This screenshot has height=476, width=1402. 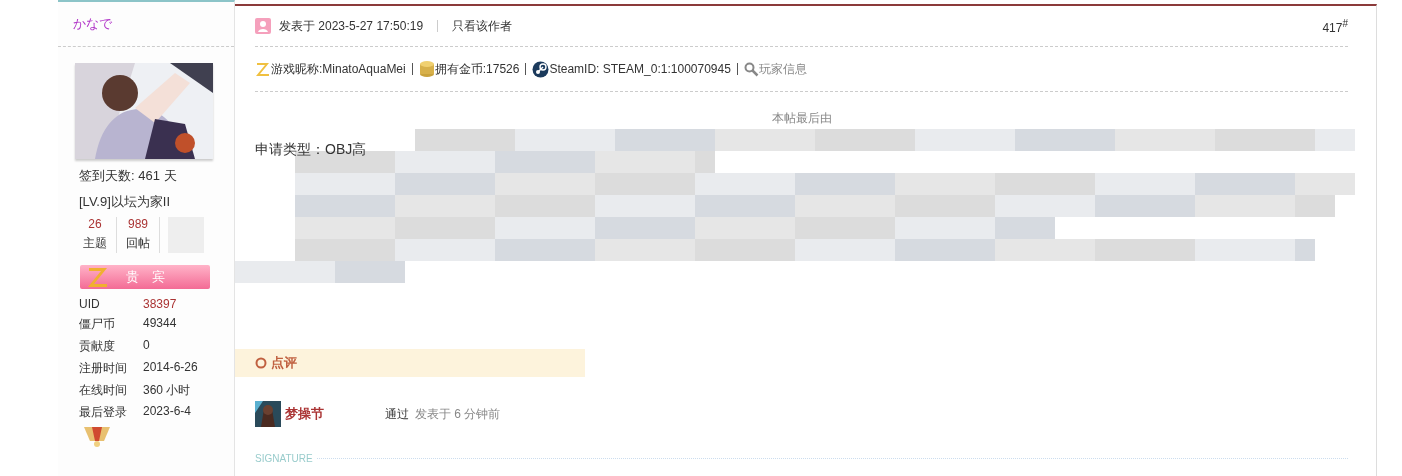 I want to click on profile-label: 在线时间, so click(x=103, y=390).